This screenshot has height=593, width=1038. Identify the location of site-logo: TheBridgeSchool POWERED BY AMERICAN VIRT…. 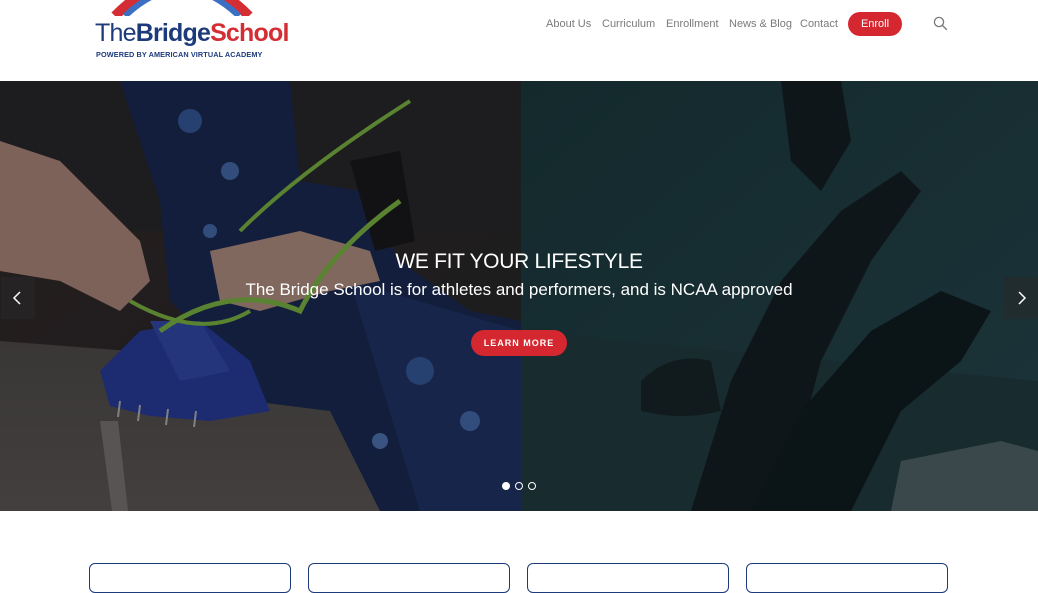
(192, 32).